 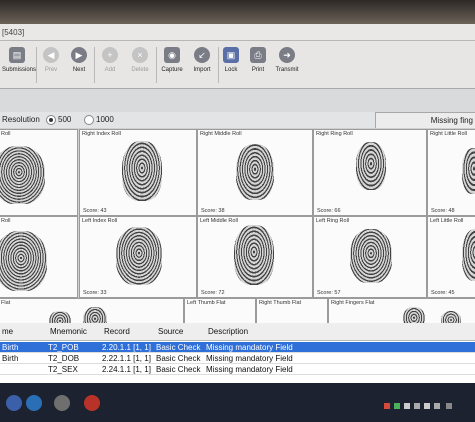 I want to click on print-card: Left Middle Roll Score: 72, so click(x=255, y=257).